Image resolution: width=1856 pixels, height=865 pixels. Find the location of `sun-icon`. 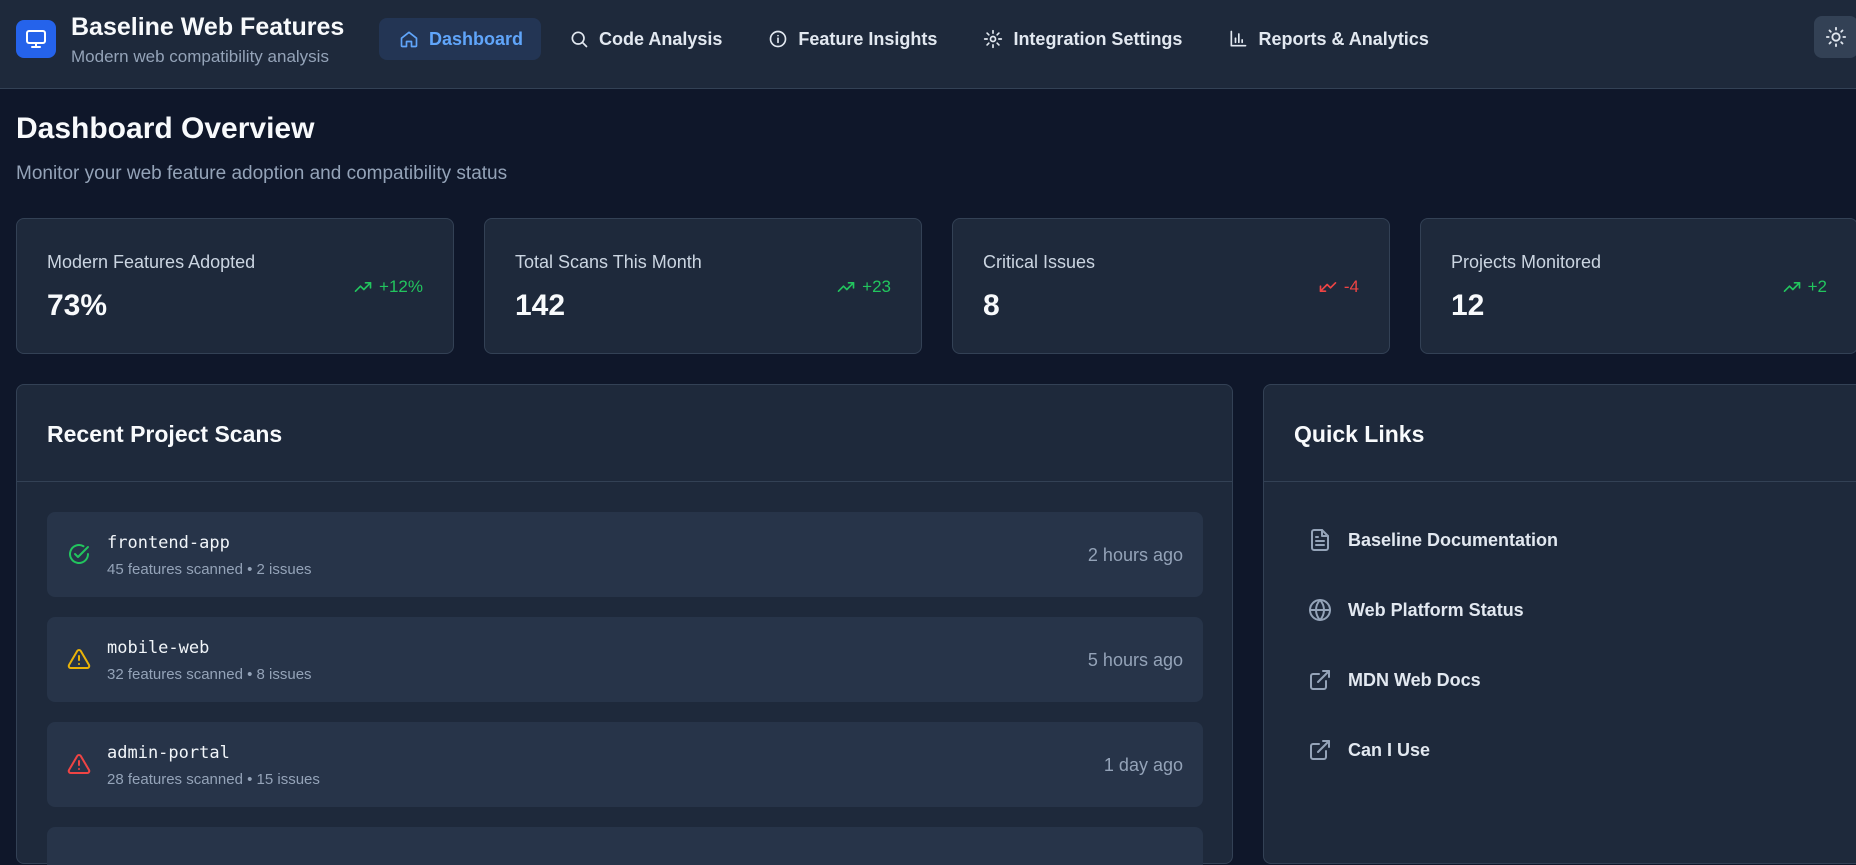

sun-icon is located at coordinates (1836, 37).